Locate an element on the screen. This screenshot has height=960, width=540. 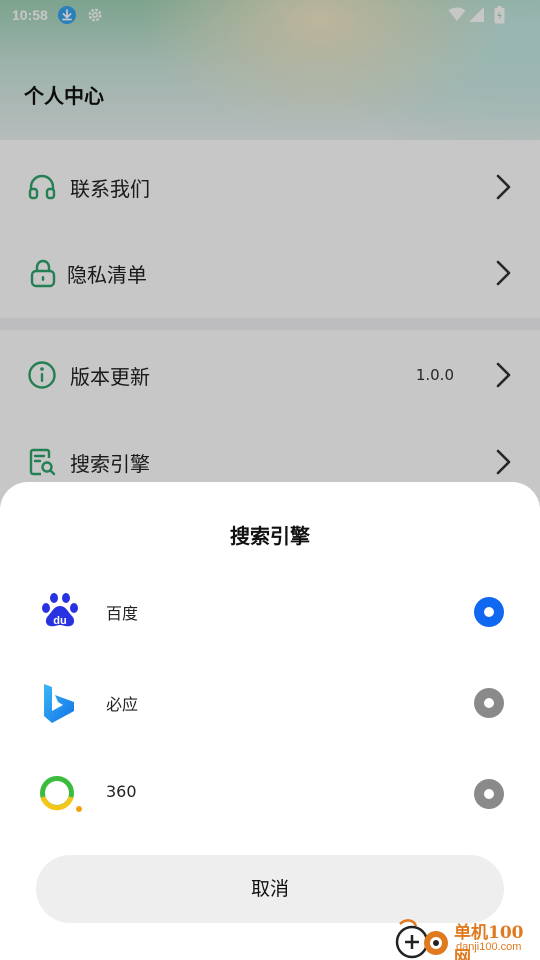
svg-text: du is located at coordinates (59, 621).